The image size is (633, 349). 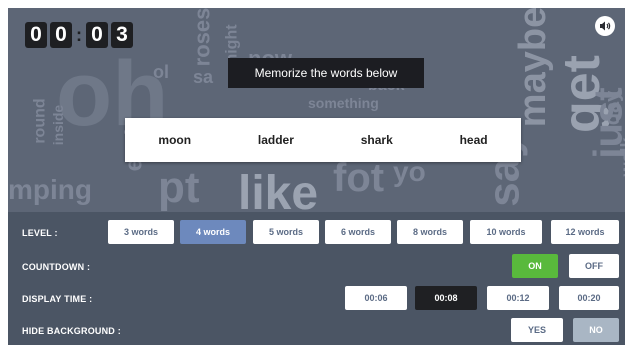 I want to click on sound-toggle-button, so click(x=605, y=26).